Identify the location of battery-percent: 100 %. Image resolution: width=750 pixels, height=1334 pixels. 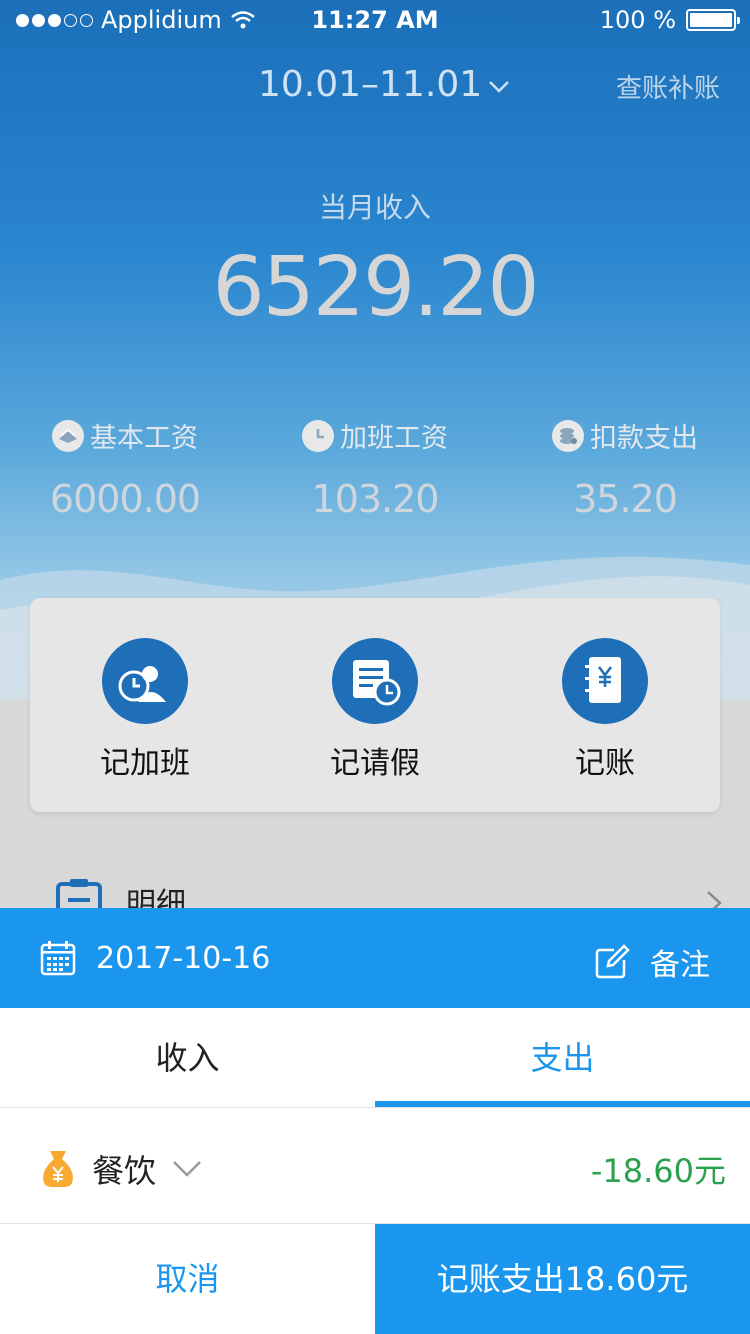
(637, 20).